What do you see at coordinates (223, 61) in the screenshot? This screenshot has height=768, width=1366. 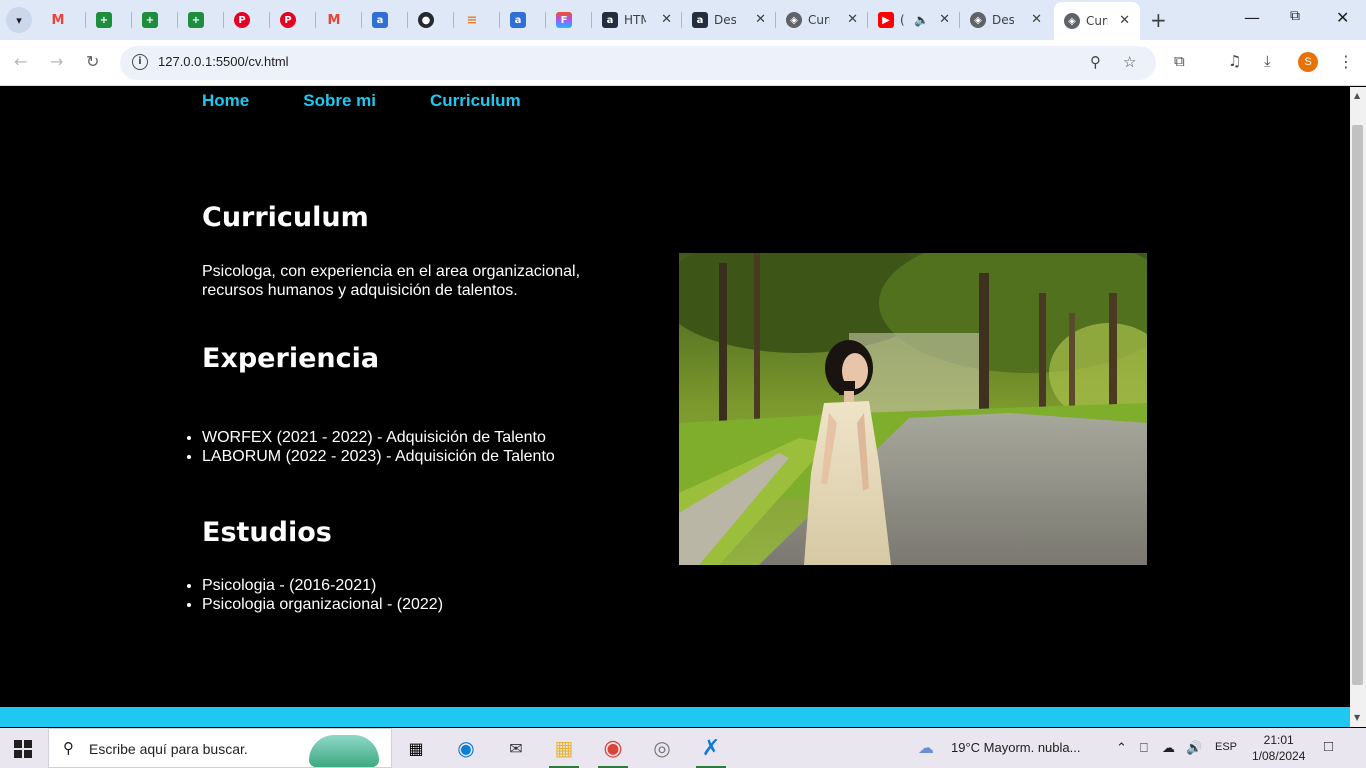 I see `url-text: 127.0.0.1:5500/cv.html` at bounding box center [223, 61].